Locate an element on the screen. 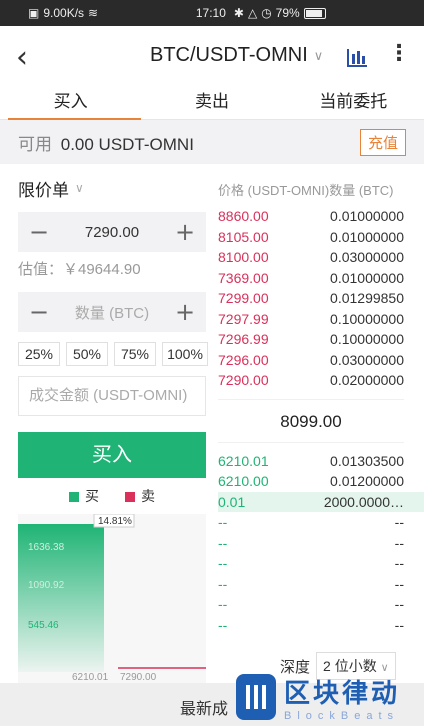 The image size is (424, 726). page-title: BTC/USDT-OMNI is located at coordinates (229, 55).